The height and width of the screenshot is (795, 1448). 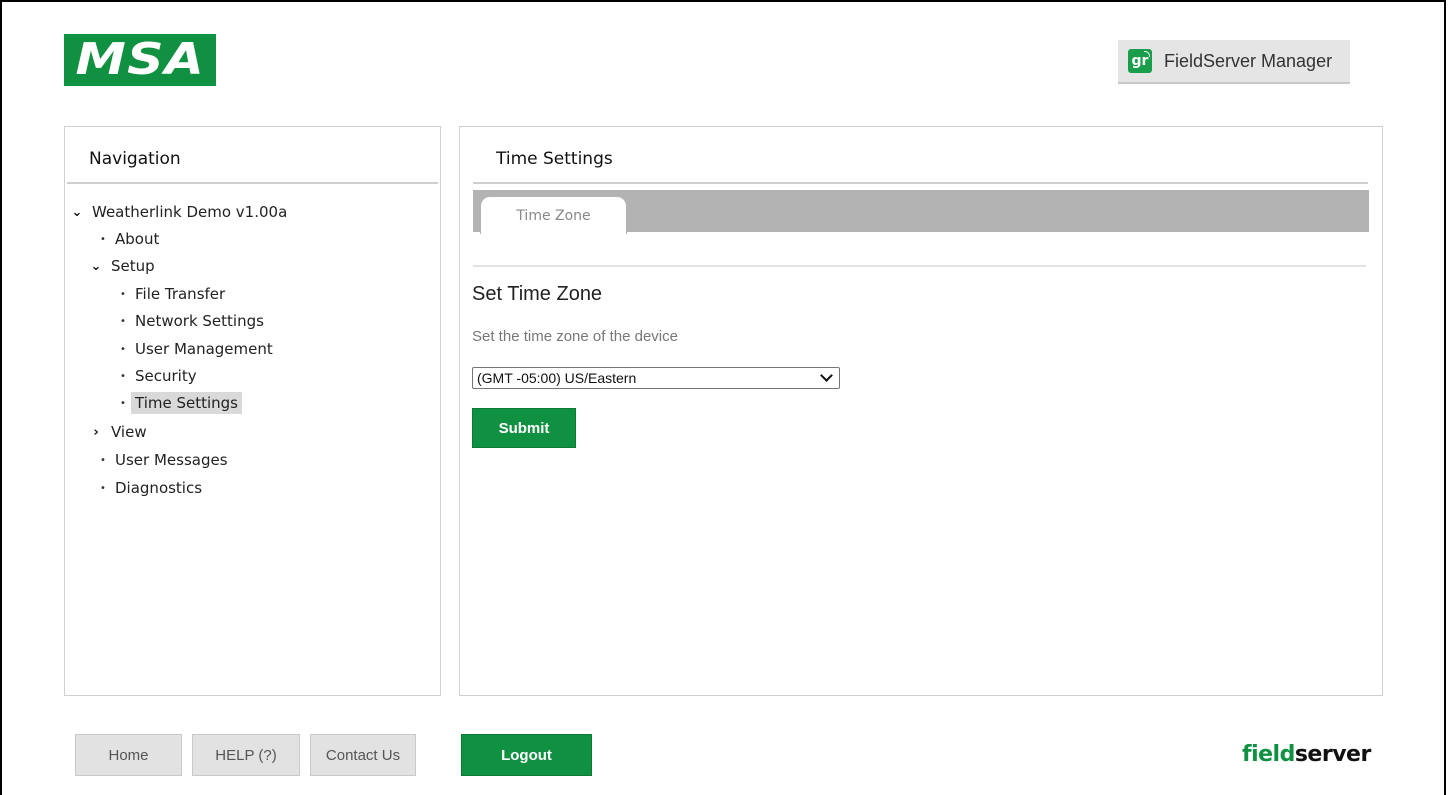 What do you see at coordinates (129, 432) in the screenshot?
I see `nav-item-label: View` at bounding box center [129, 432].